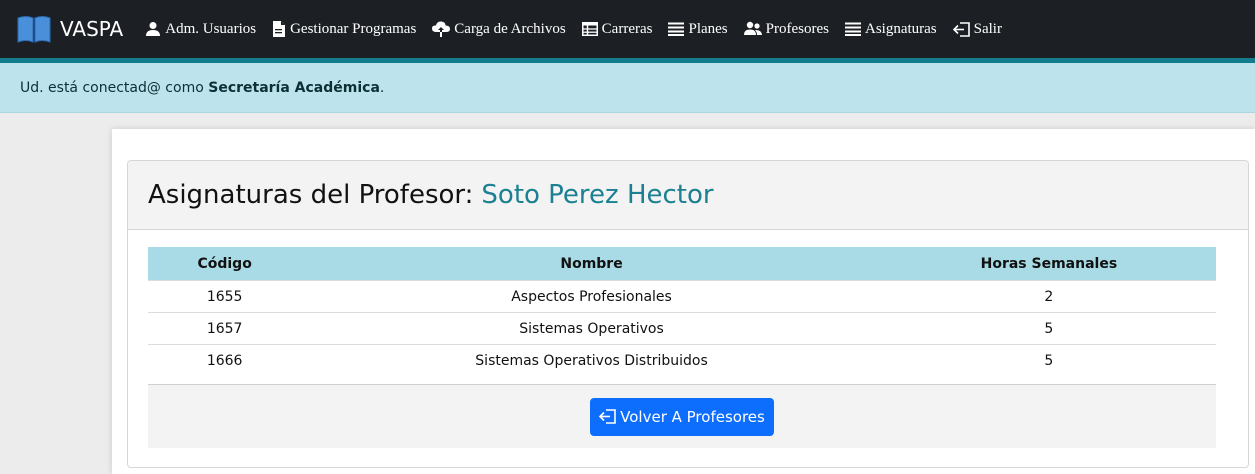 Image resolution: width=1255 pixels, height=474 pixels. What do you see at coordinates (34, 29) in the screenshot?
I see `book-icon` at bounding box center [34, 29].